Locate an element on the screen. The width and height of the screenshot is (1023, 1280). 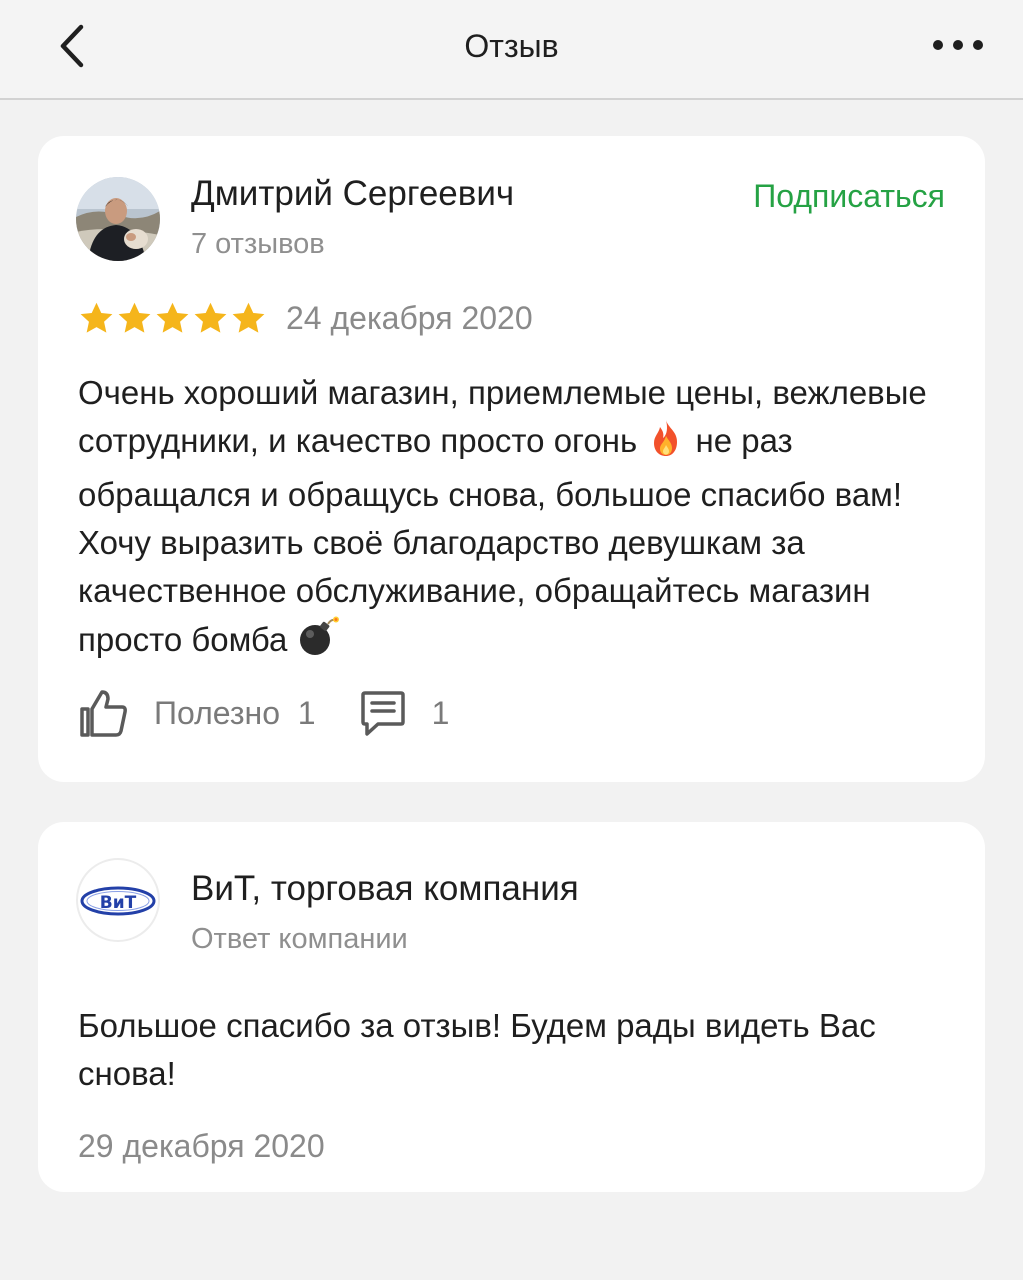
reply-date: 29 декабря 2020 is located at coordinates (201, 1146).